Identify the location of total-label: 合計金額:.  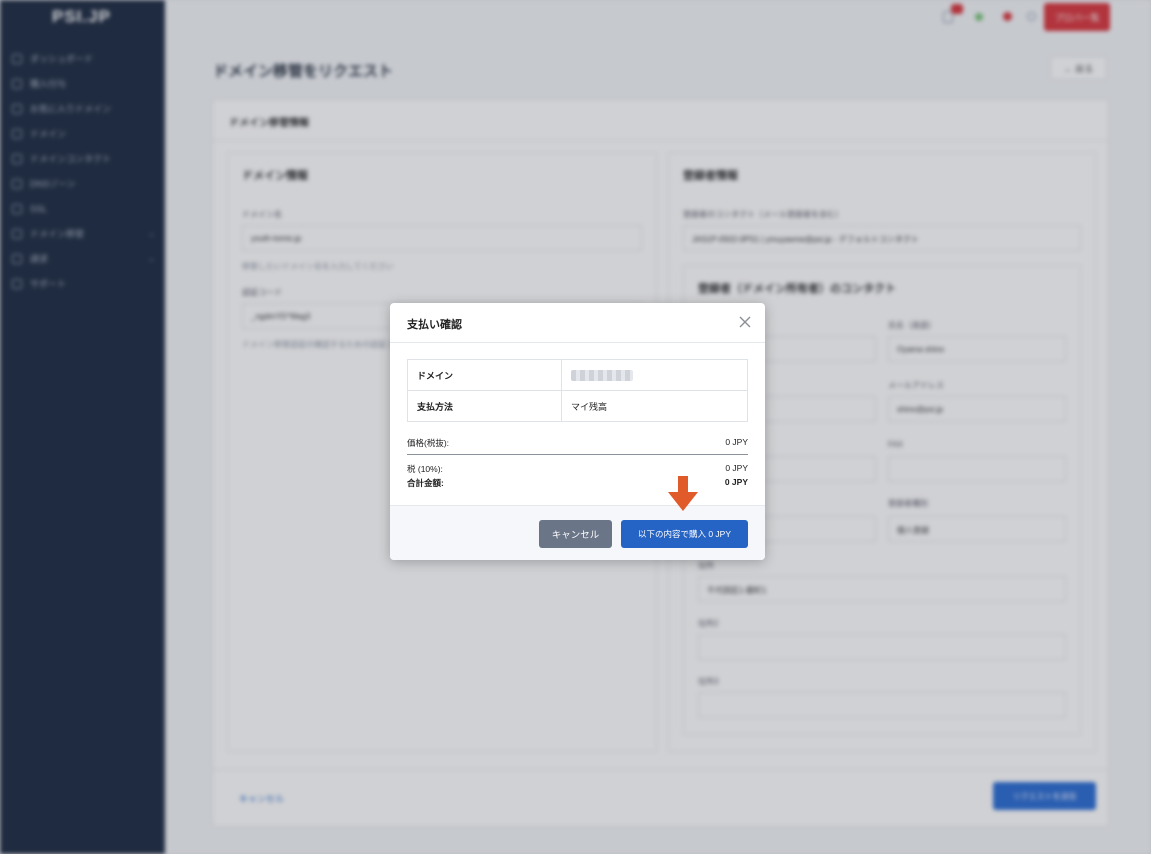
(425, 483).